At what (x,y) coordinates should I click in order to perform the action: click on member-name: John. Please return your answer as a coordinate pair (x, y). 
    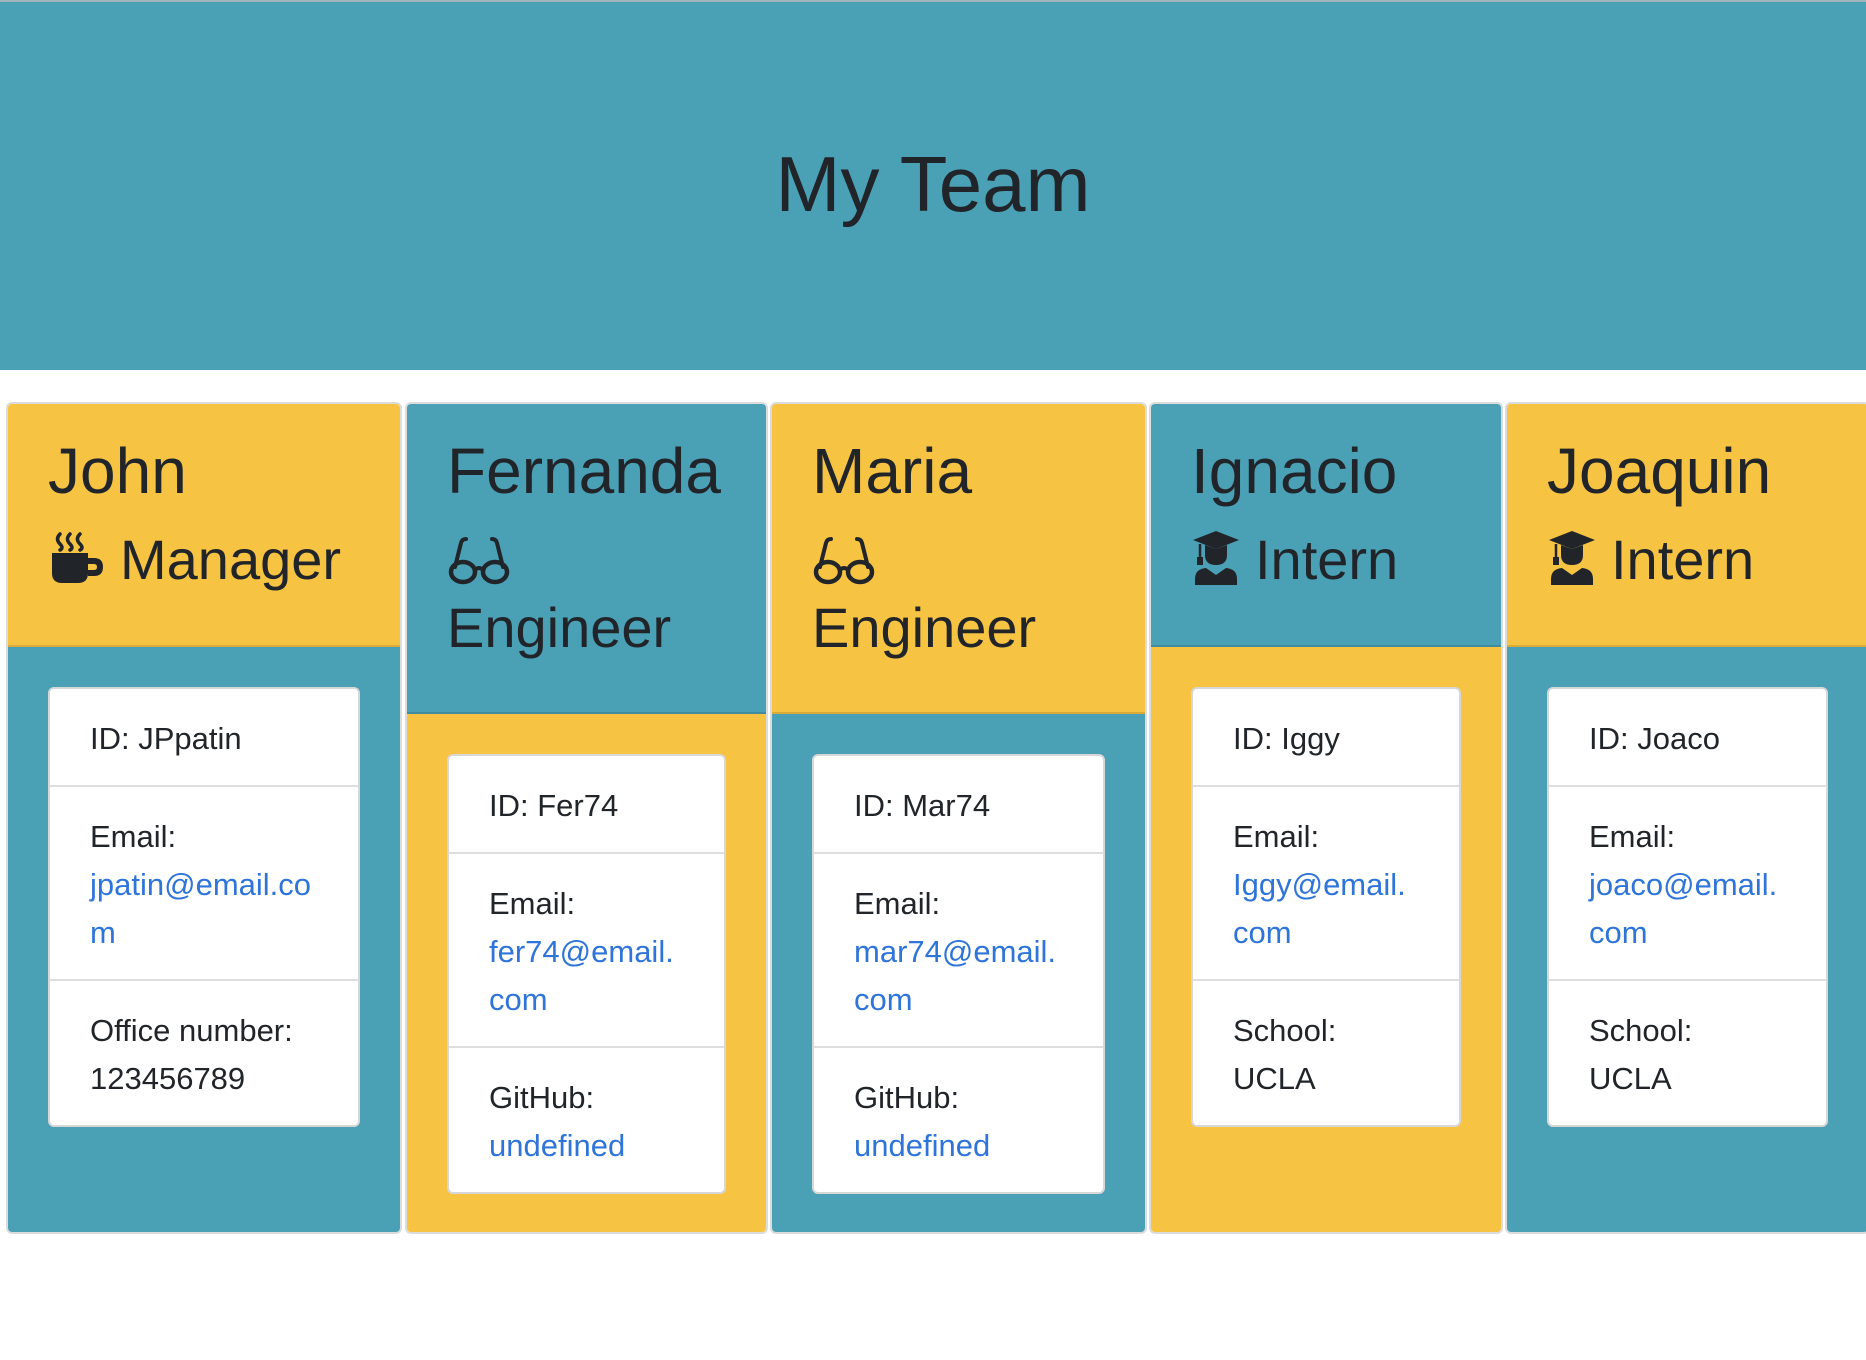
    Looking at the image, I should click on (117, 471).